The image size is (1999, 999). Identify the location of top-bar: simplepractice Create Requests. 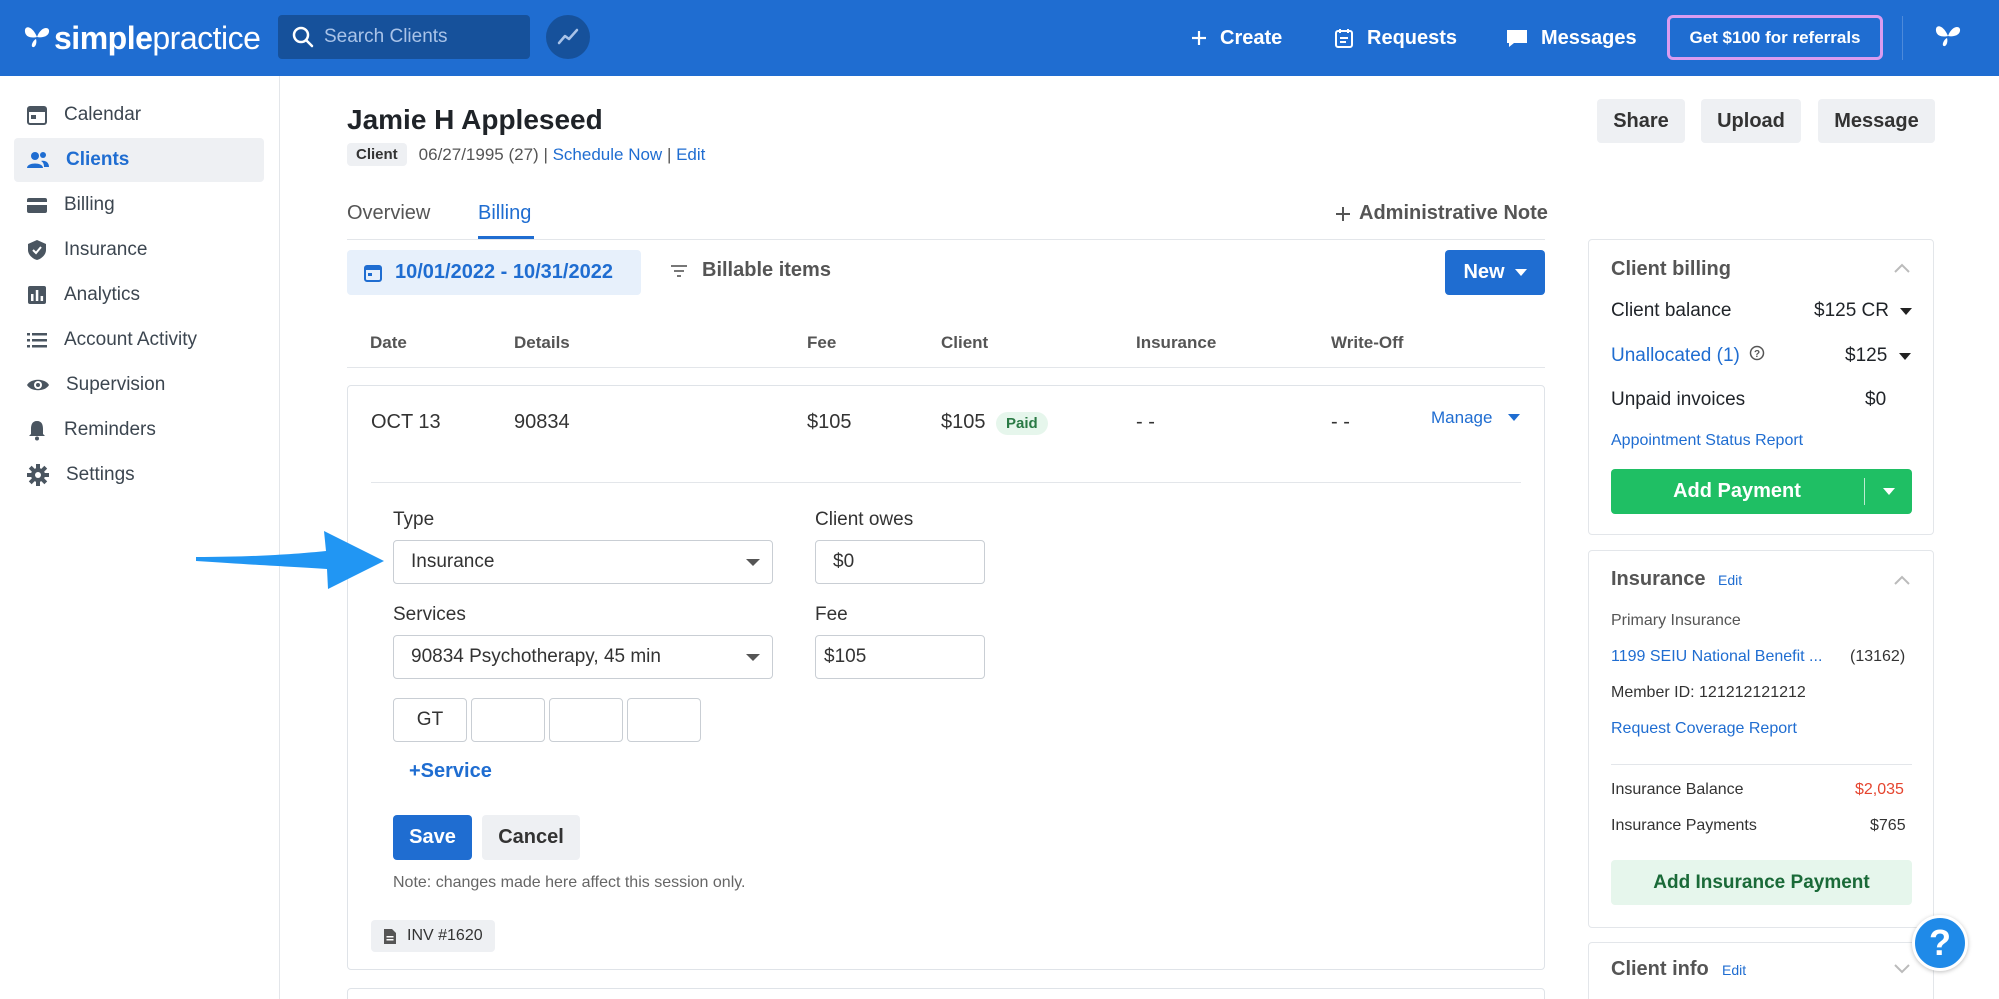
(999, 38).